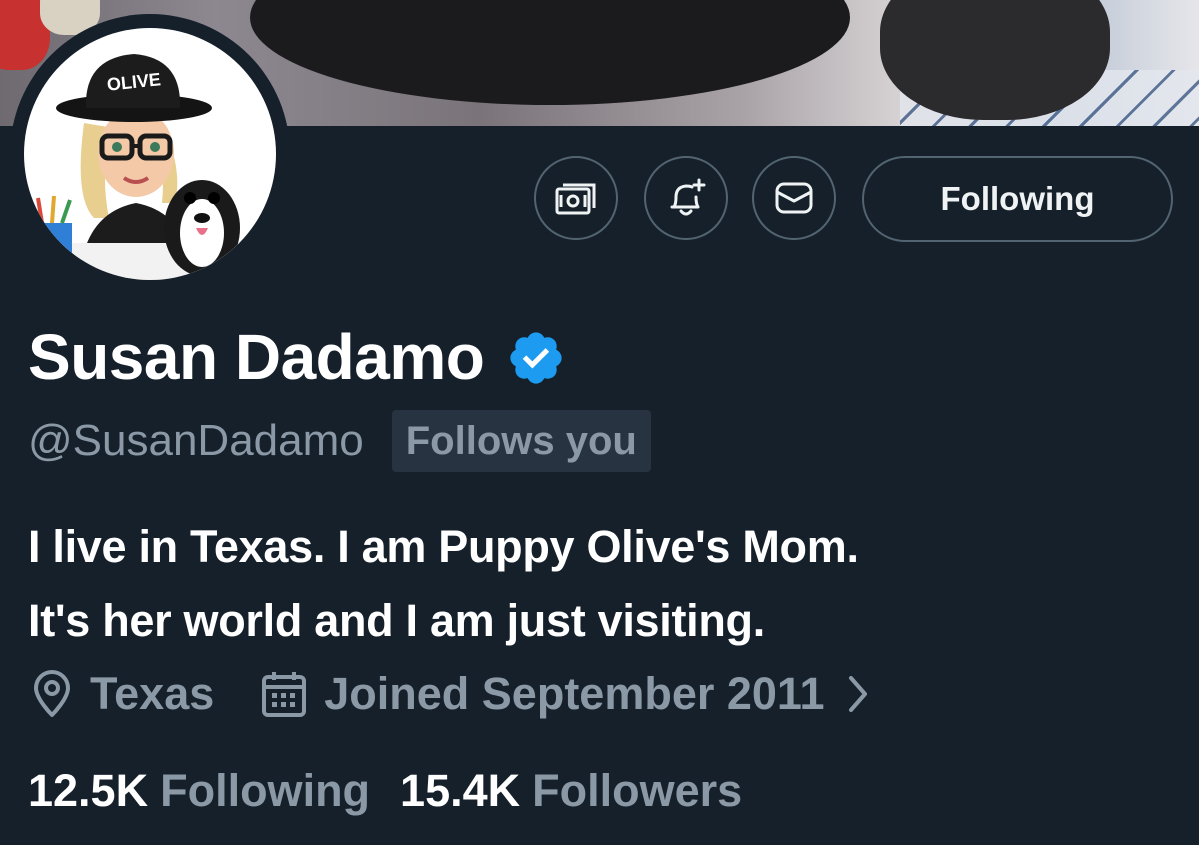 This screenshot has height=845, width=1199. I want to click on subscription-button, so click(576, 198).